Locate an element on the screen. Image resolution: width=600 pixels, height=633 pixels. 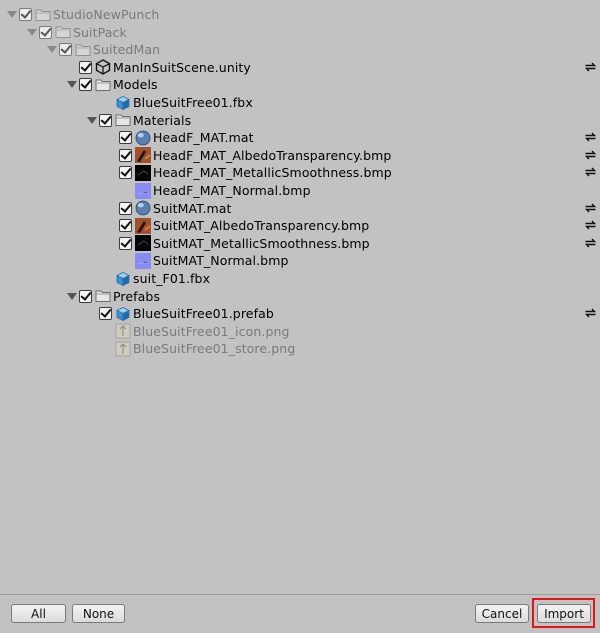
tree-item-label: HeadF_MAT_Normal.bmp is located at coordinates (232, 190).